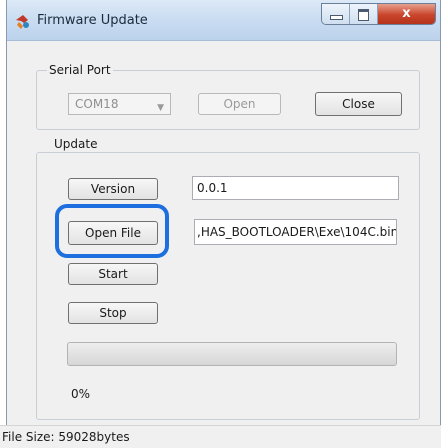 The image size is (441, 448). I want to click on dropdown-arrow-icon: ▼, so click(160, 108).